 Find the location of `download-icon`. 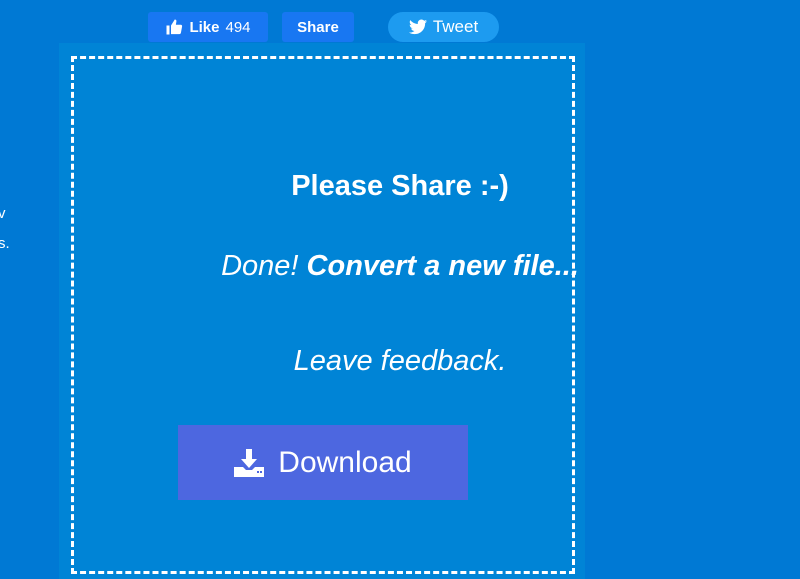

download-icon is located at coordinates (249, 462).